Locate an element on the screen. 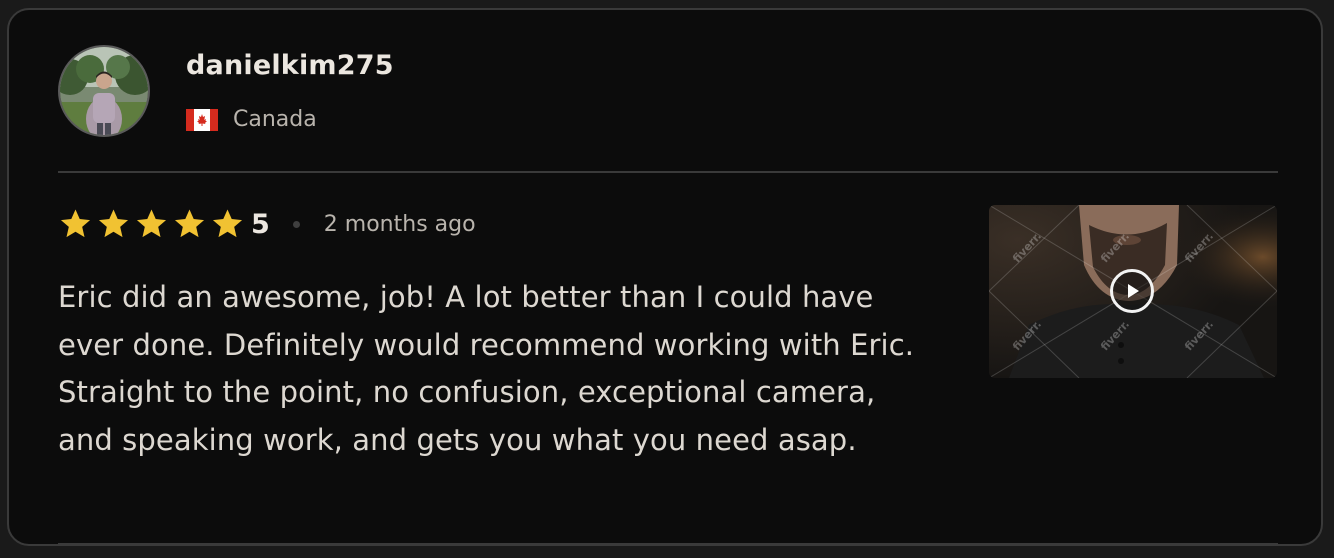  play-icon is located at coordinates (1133, 291).